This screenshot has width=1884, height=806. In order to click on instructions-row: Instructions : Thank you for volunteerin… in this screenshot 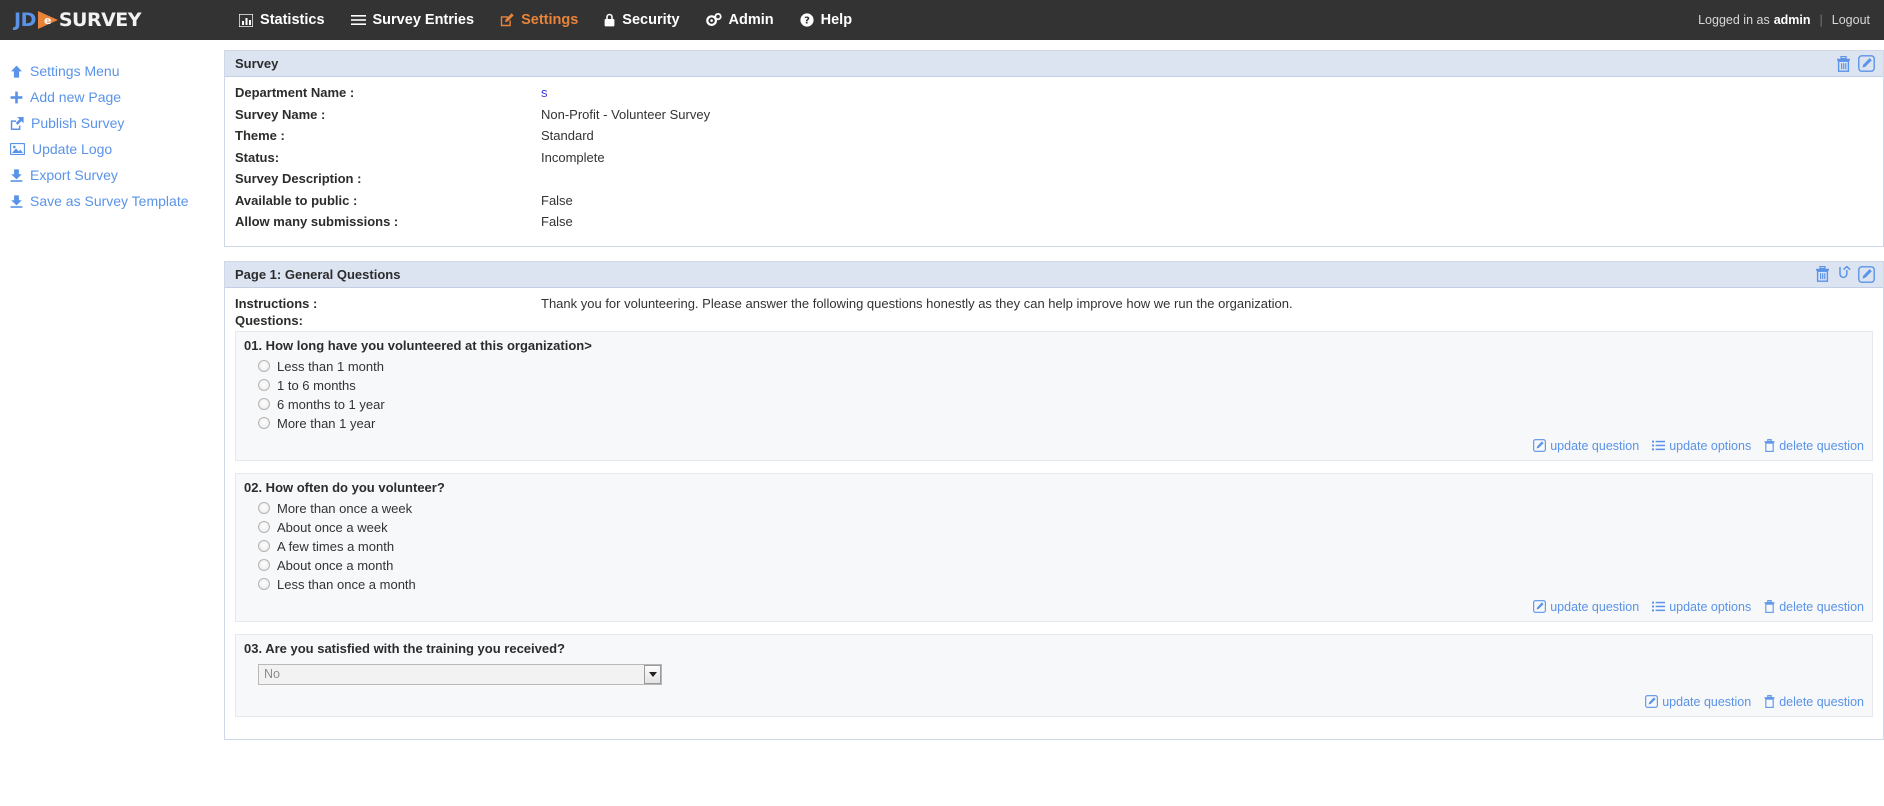, I will do `click(1054, 303)`.